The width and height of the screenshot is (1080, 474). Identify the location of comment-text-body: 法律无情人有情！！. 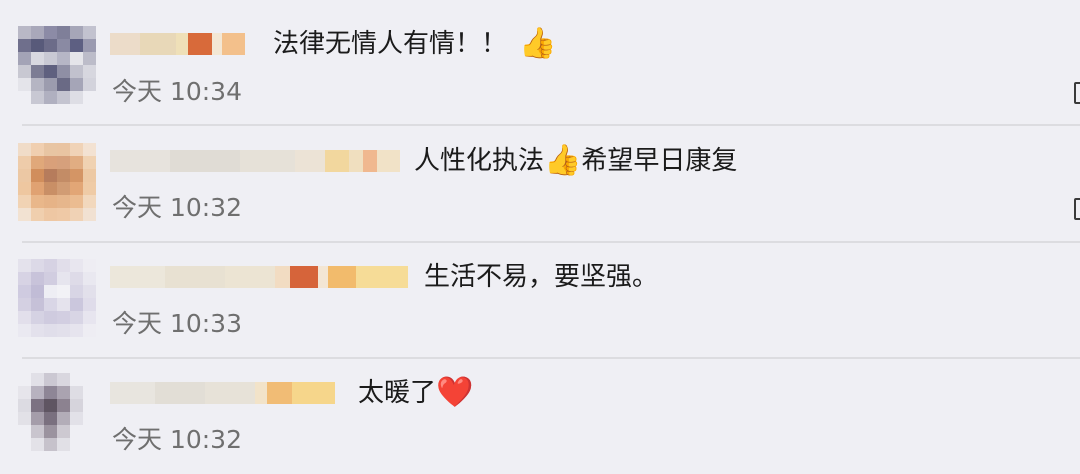
(390, 44).